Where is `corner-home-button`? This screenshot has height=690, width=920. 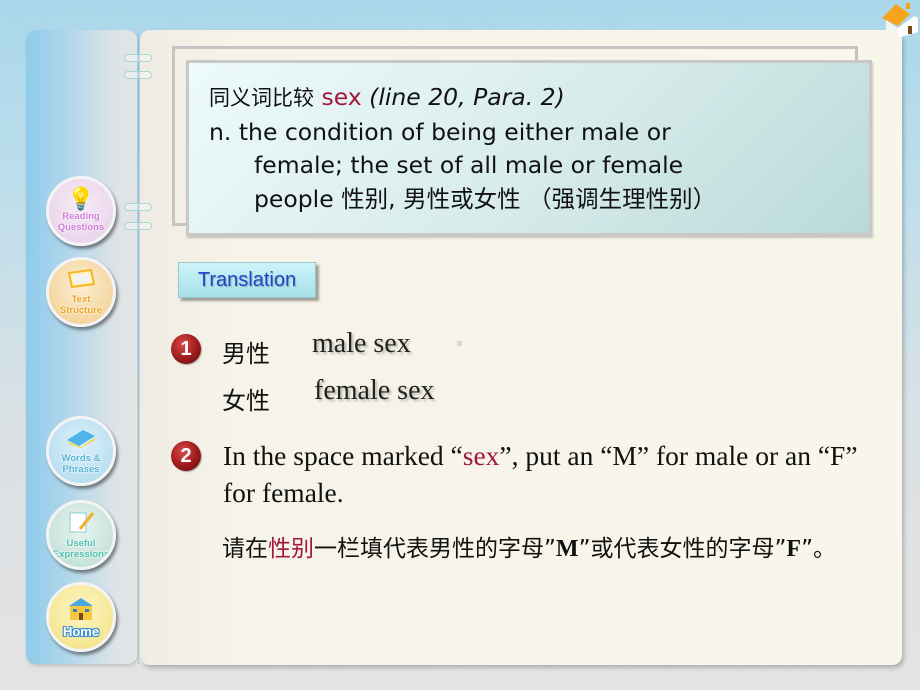 corner-home-button is located at coordinates (900, 20).